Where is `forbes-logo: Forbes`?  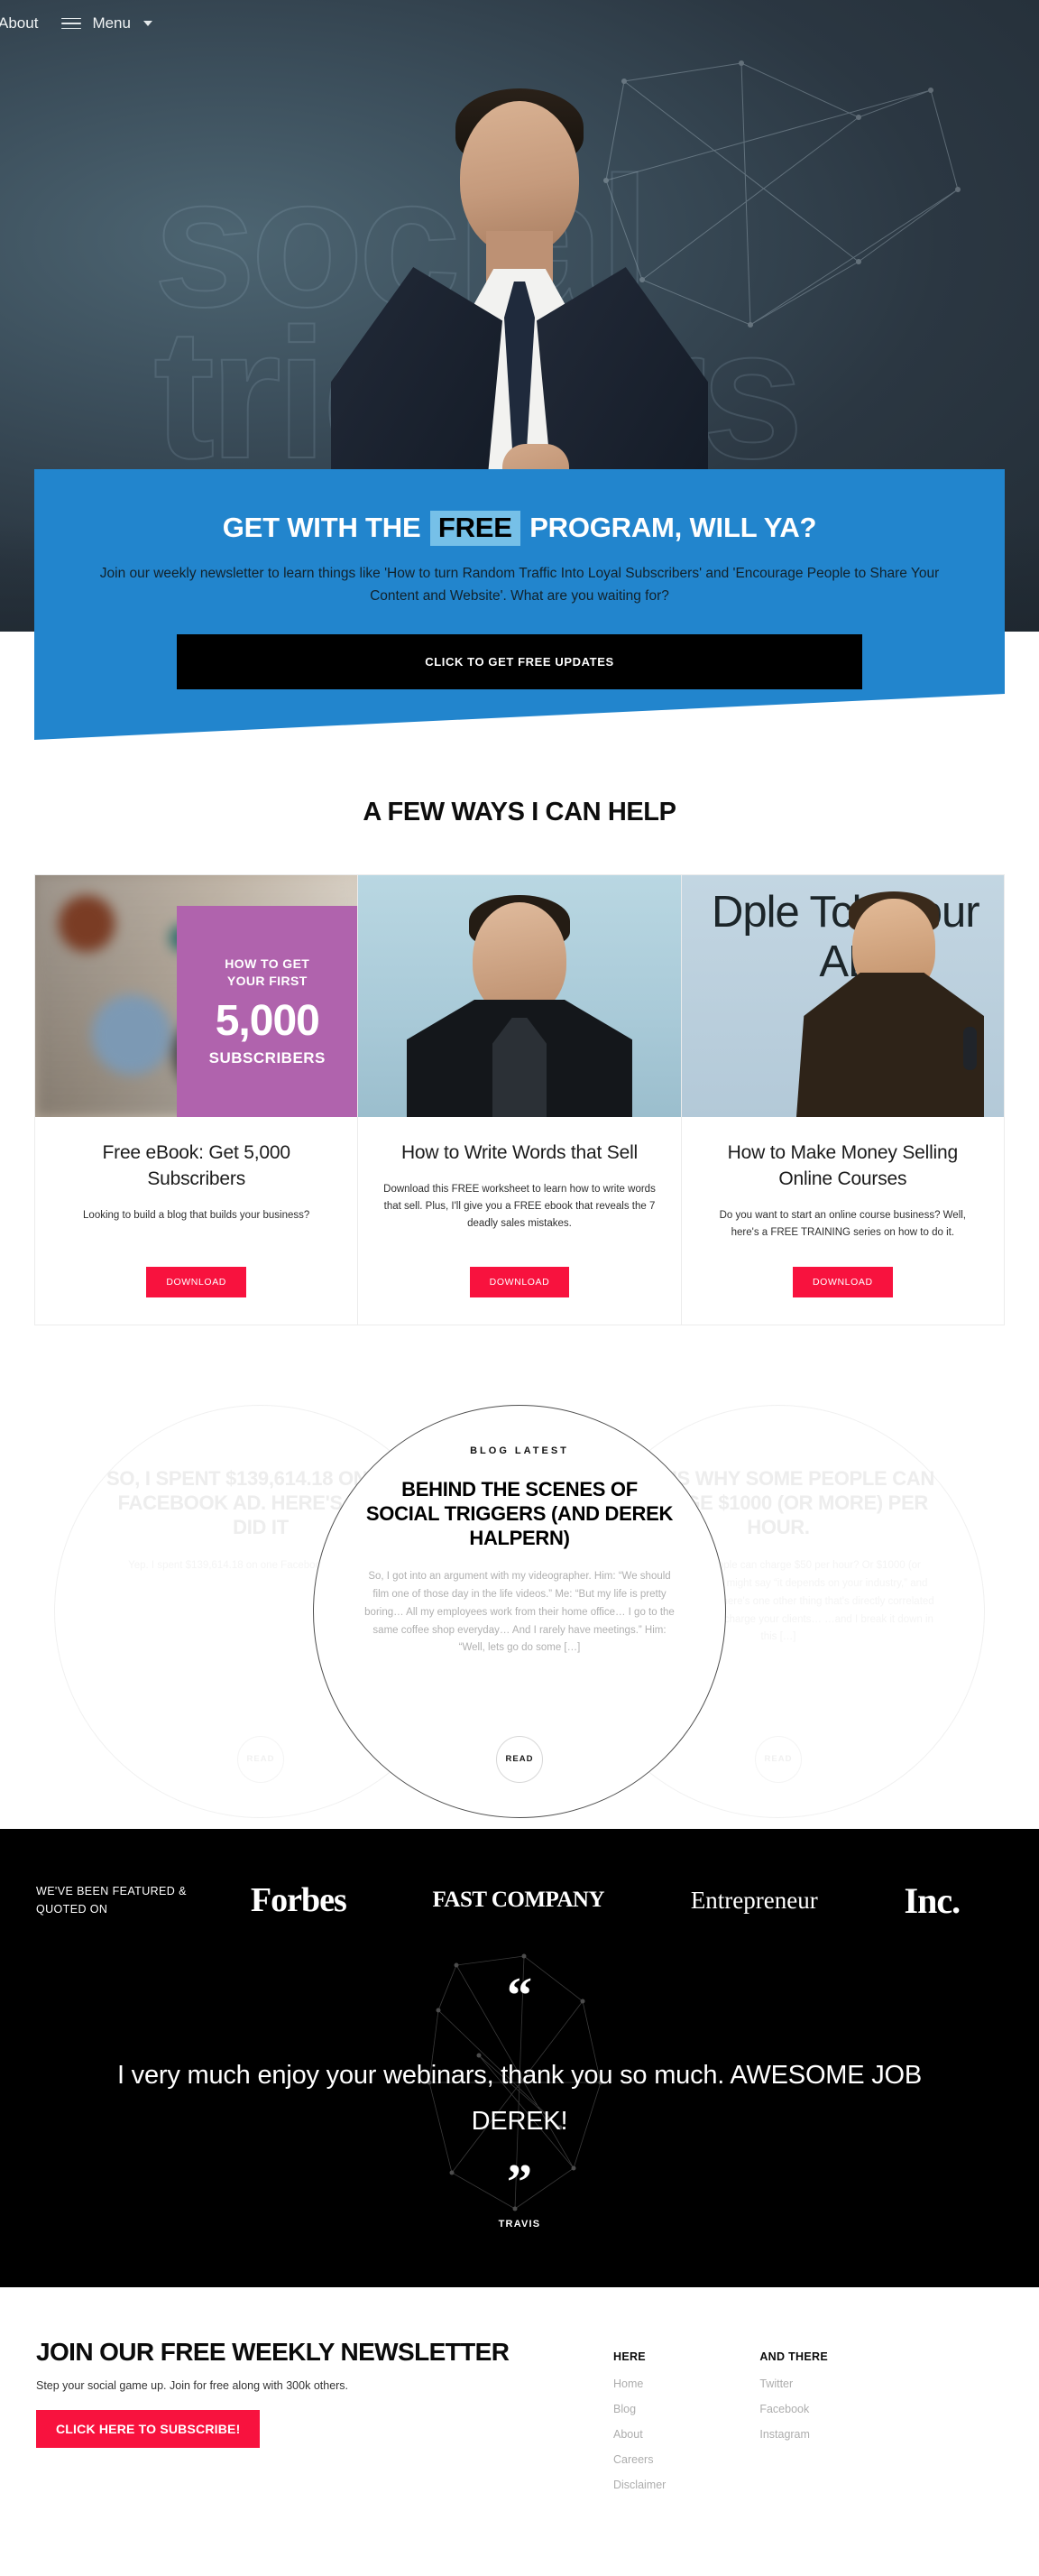
forbes-logo: Forbes is located at coordinates (298, 1900).